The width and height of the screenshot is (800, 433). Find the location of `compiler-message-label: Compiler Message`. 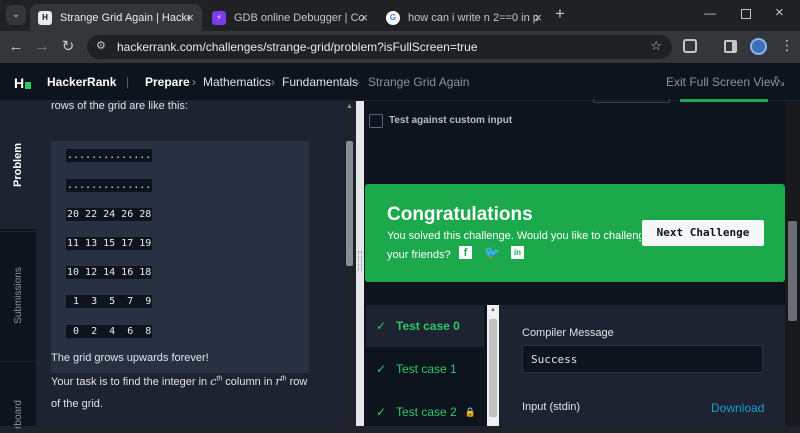

compiler-message-label: Compiler Message is located at coordinates (568, 333).